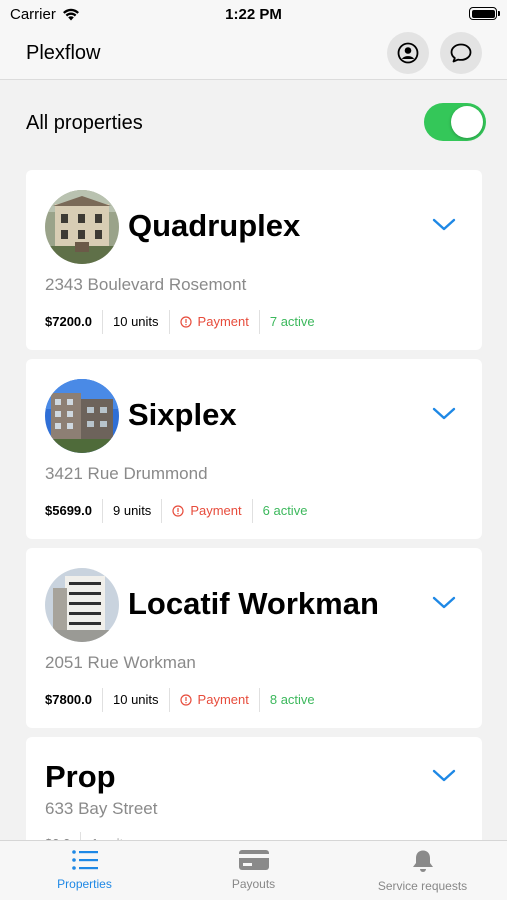 The height and width of the screenshot is (900, 507). Describe the element at coordinates (68, 699) in the screenshot. I see `property-price: $7800.0` at that location.